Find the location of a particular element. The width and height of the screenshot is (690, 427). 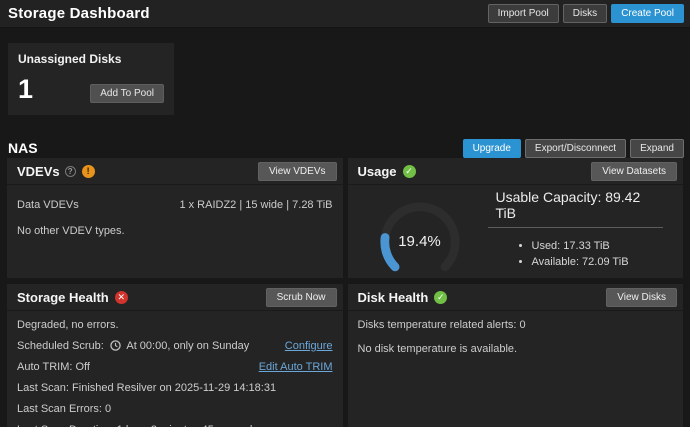

pool-name: NAS is located at coordinates (23, 148).